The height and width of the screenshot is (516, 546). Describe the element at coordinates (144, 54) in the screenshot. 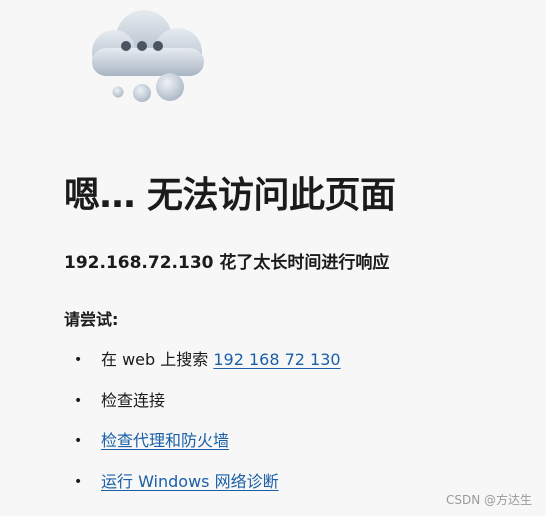

I see `cloud-icon` at that location.